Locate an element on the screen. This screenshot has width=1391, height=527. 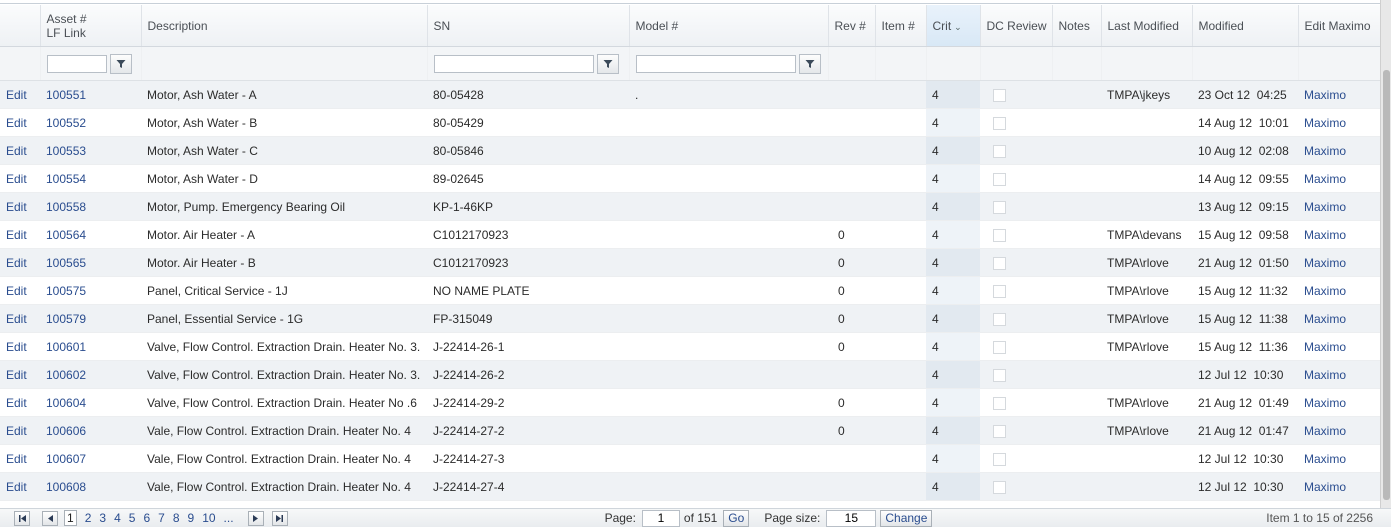
asset-link: 100552 is located at coordinates (66, 123).